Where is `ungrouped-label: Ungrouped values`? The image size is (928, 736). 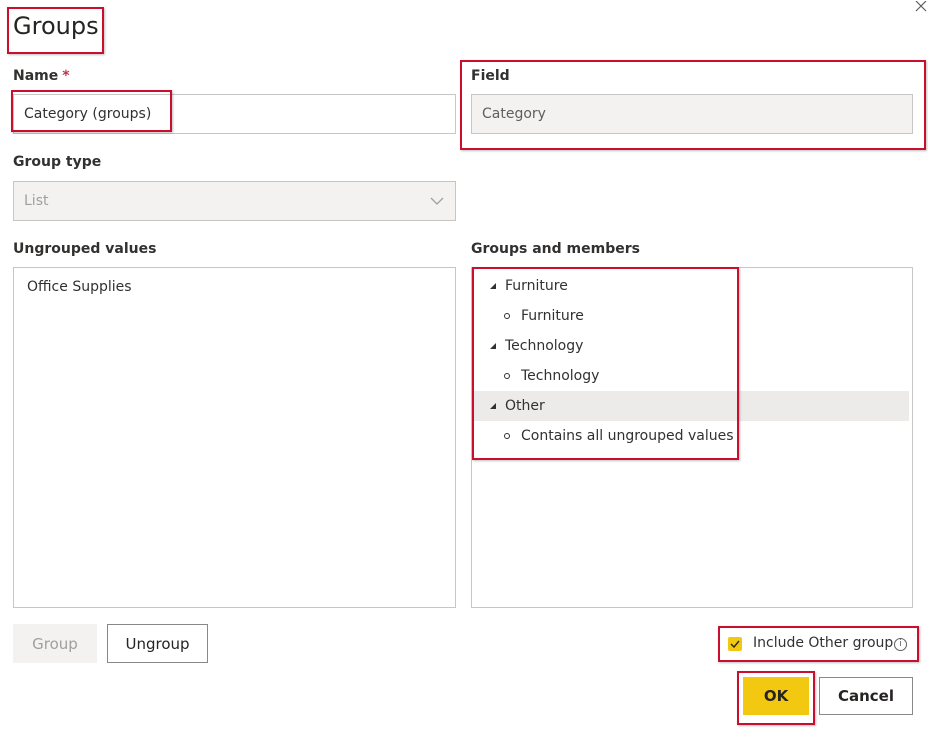 ungrouped-label: Ungrouped values is located at coordinates (85, 249).